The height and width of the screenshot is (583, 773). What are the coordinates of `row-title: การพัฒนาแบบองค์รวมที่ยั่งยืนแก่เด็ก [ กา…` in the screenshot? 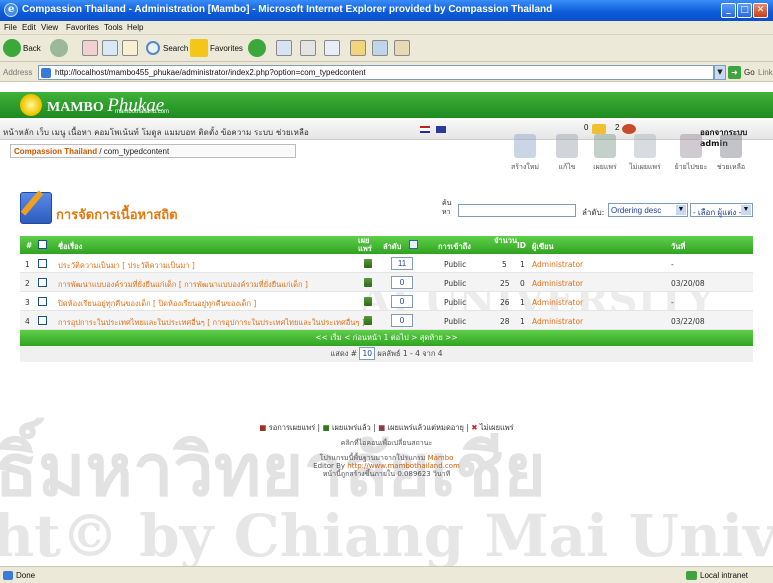 It's located at (183, 285).